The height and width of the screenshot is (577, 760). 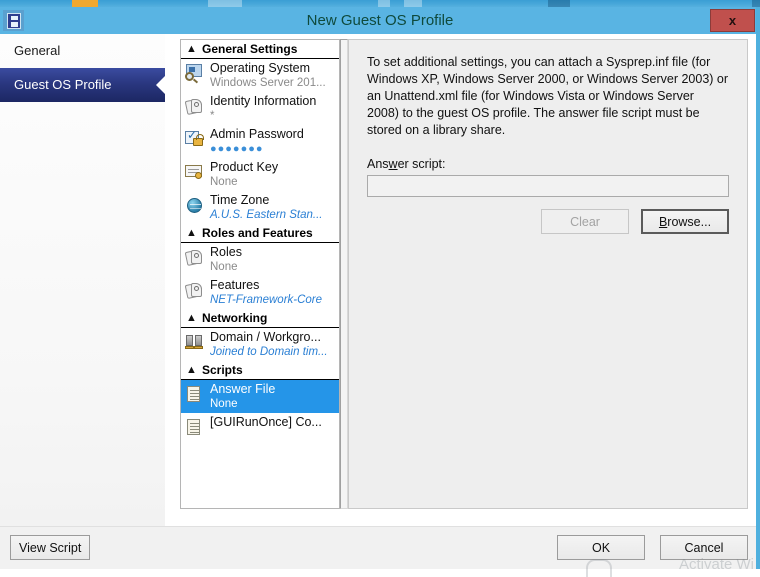 I want to click on sidebar-item-label: General, so click(x=37, y=50).